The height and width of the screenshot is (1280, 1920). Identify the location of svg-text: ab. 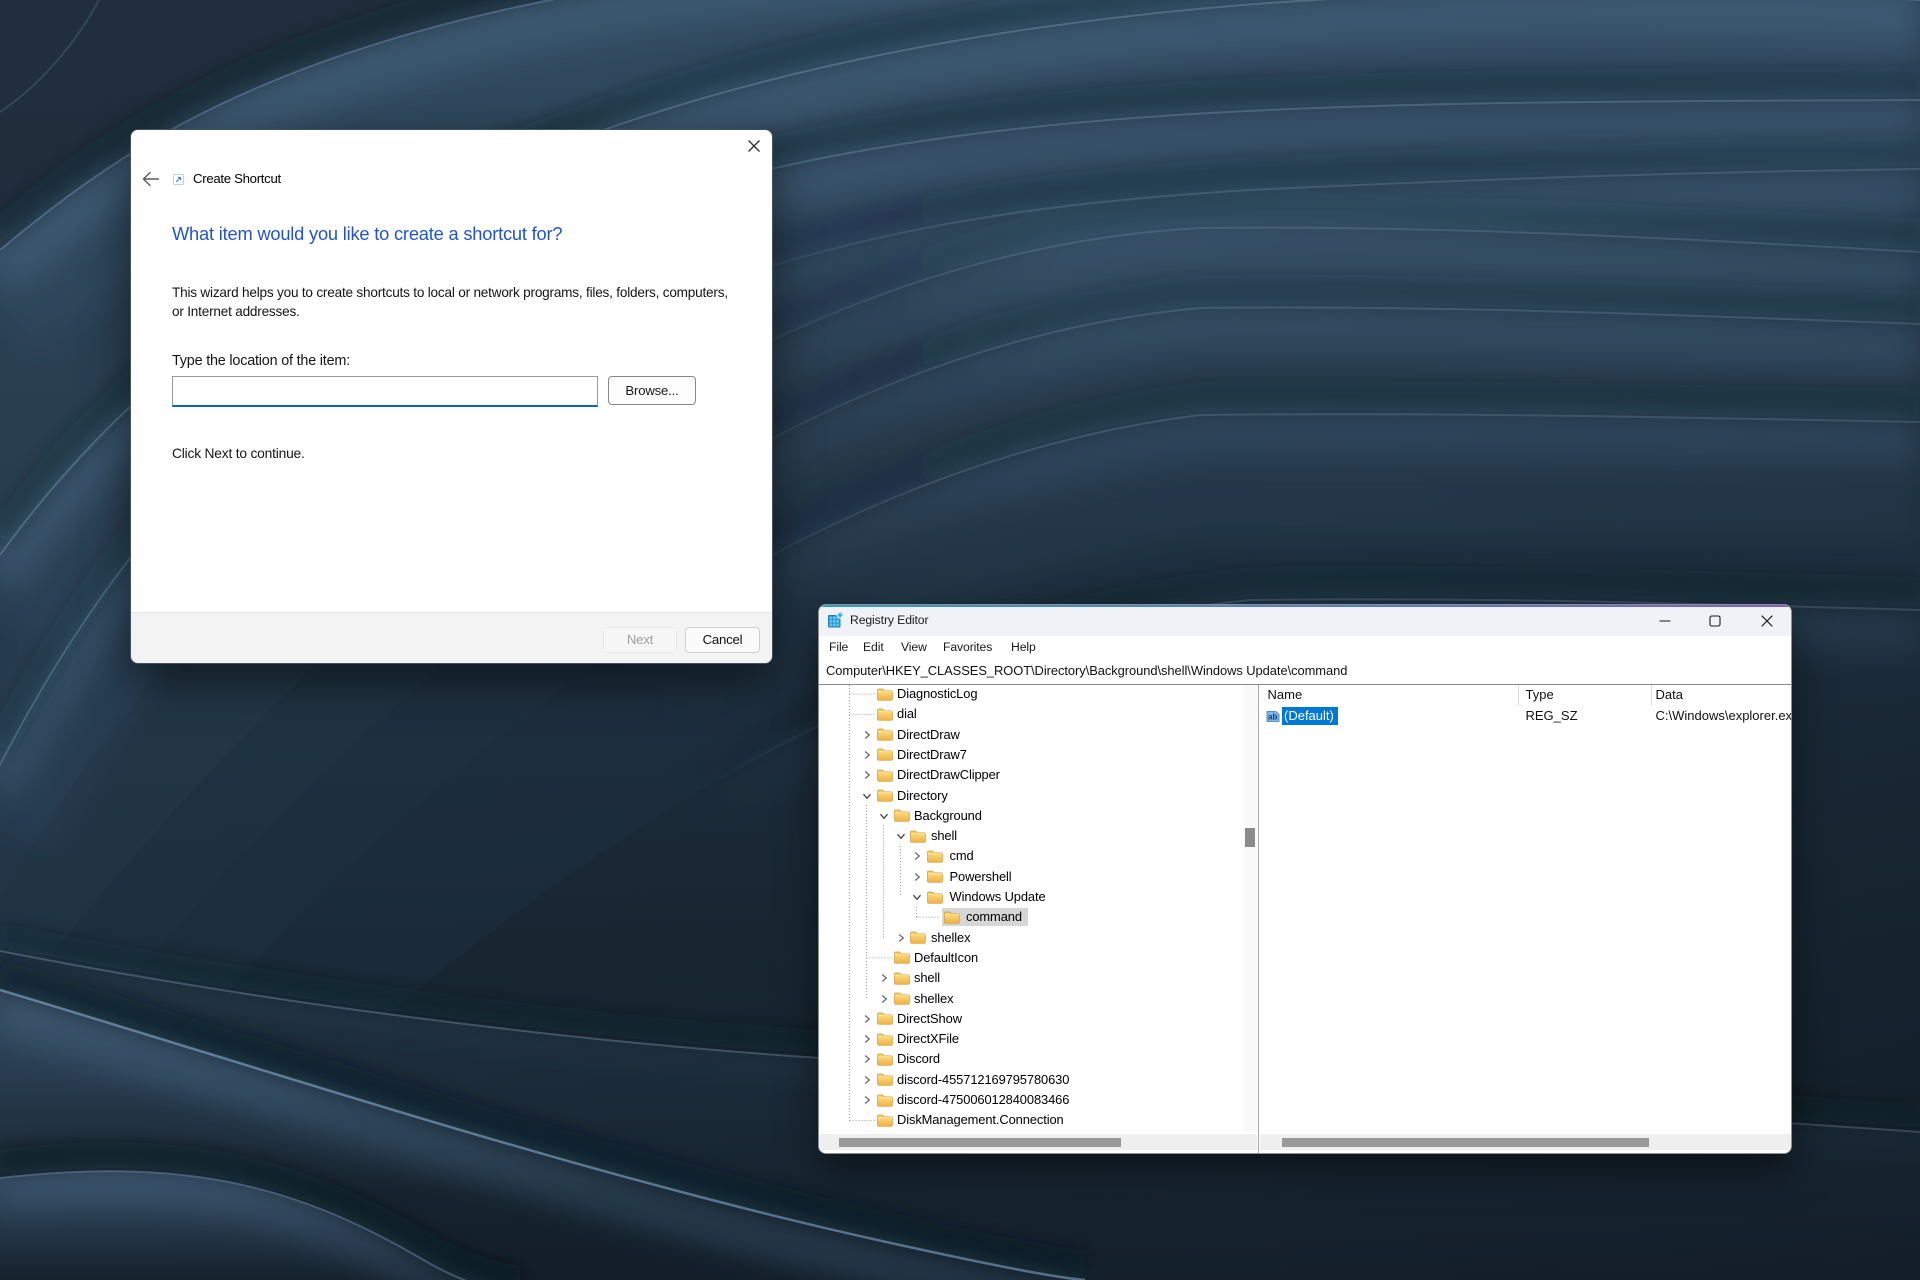
(1272, 717).